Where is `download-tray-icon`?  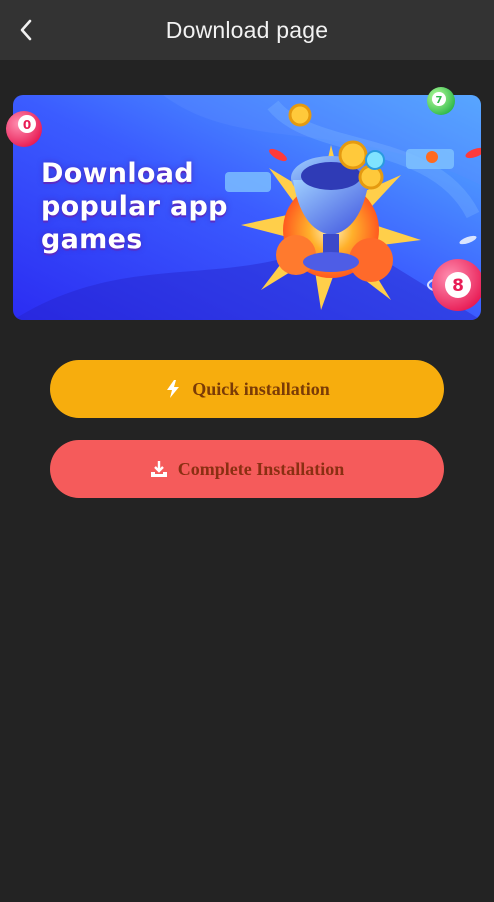 download-tray-icon is located at coordinates (159, 469).